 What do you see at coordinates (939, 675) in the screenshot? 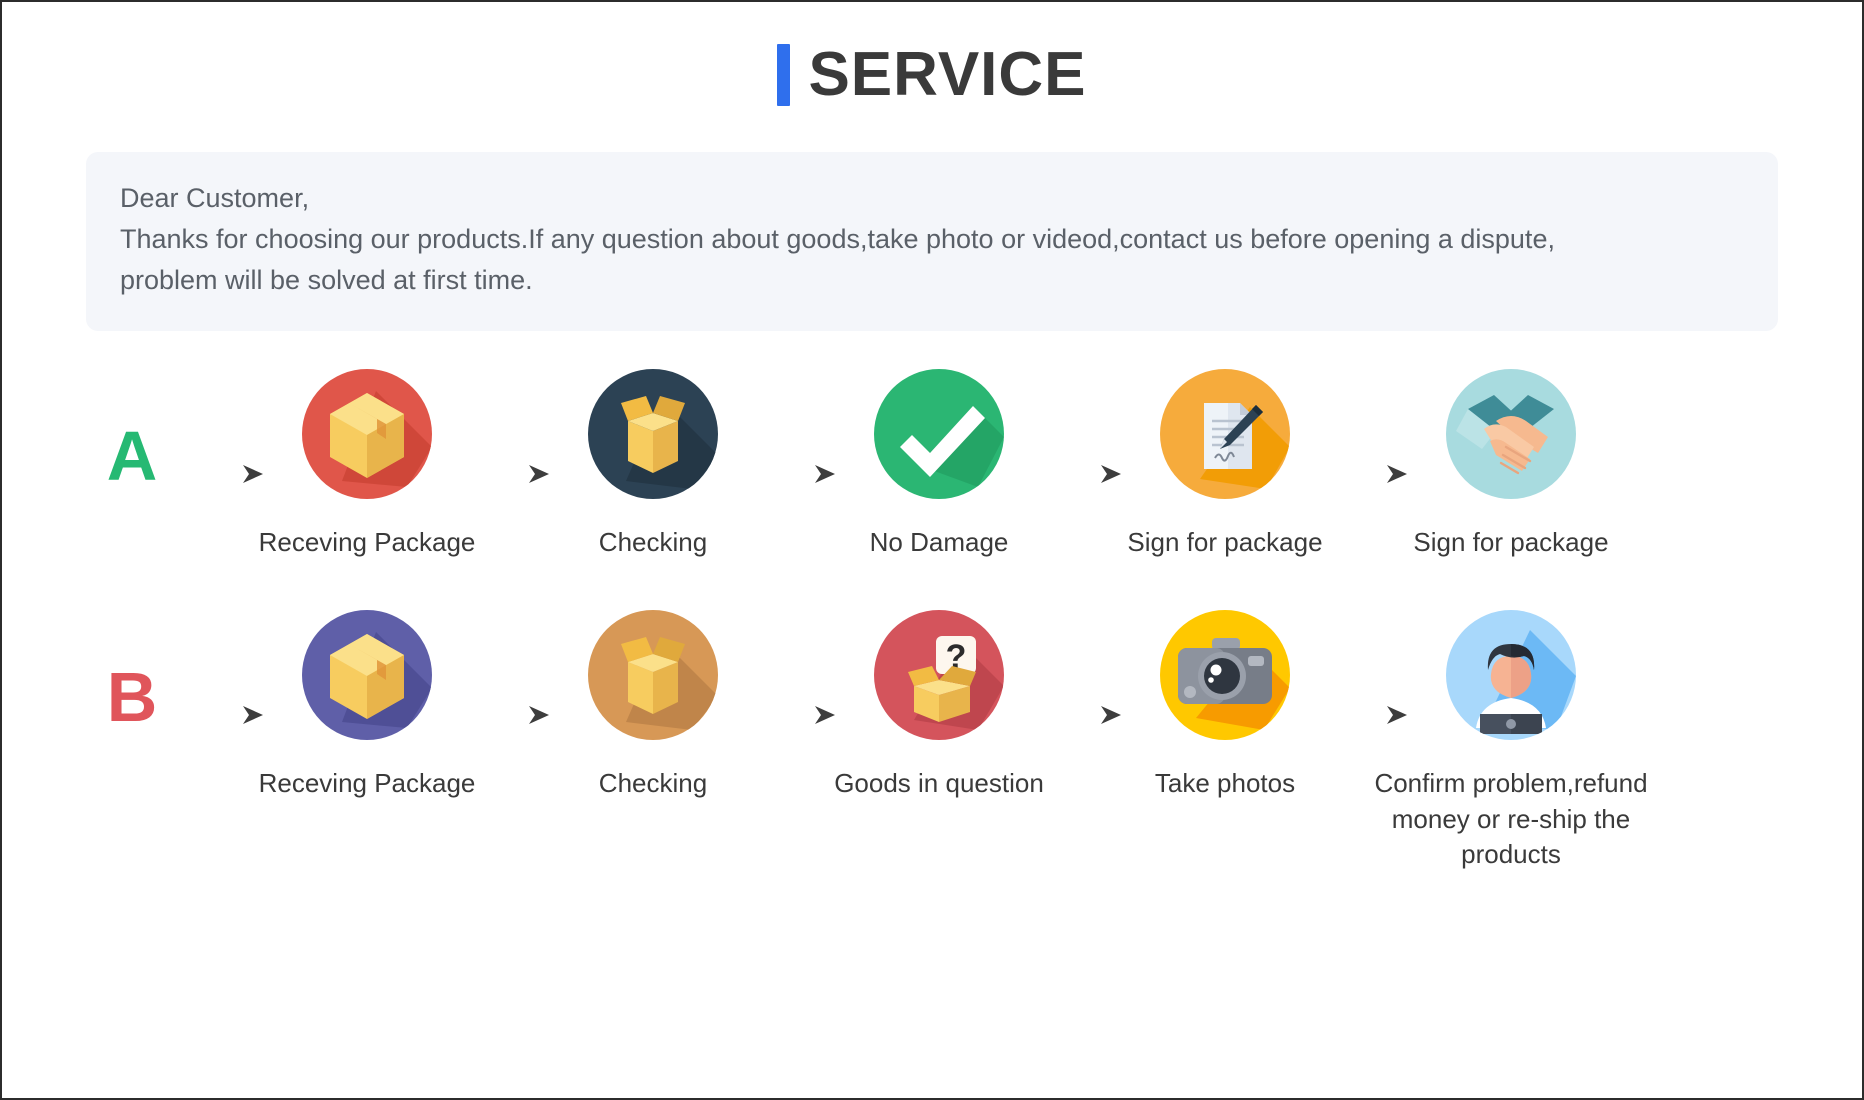
I see `question-box-icon: ?` at bounding box center [939, 675].